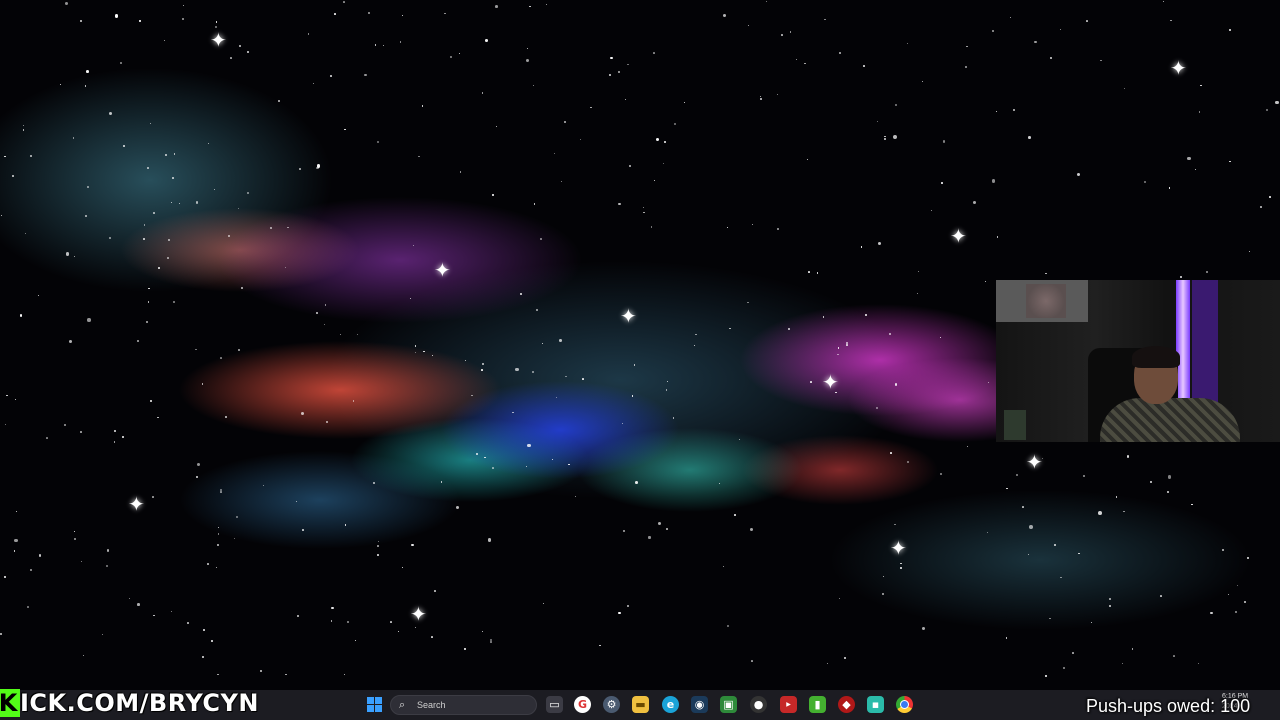  Describe the element at coordinates (628, 316) in the screenshot. I see `sparkle-star: ✦` at that location.